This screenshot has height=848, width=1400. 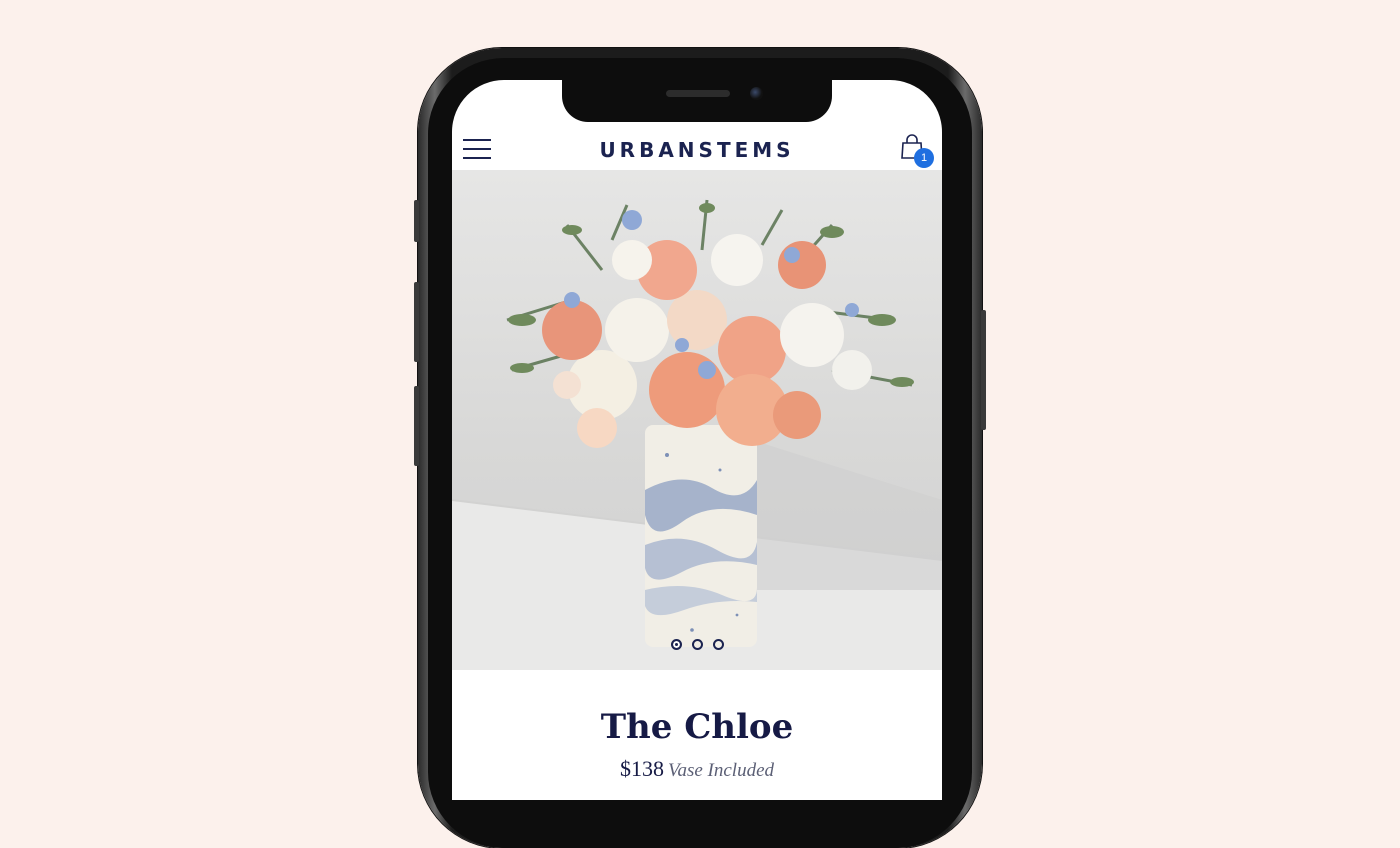 I want to click on cart-count-badge: 1, so click(x=924, y=158).